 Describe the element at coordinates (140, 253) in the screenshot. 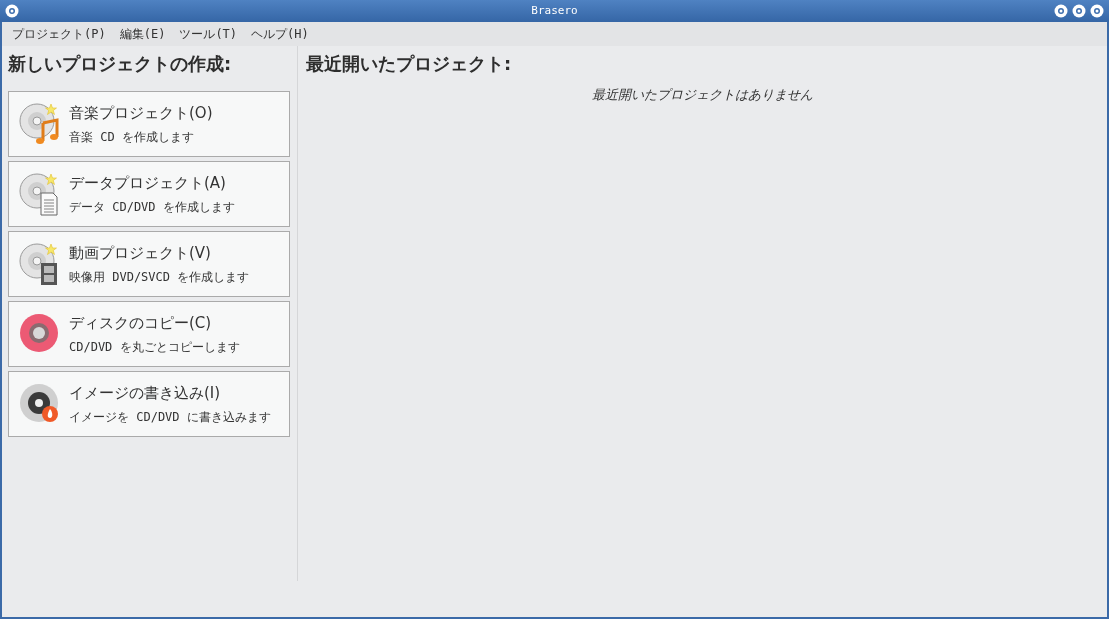

I see `project-title: 動画プロジェクト(V)` at that location.